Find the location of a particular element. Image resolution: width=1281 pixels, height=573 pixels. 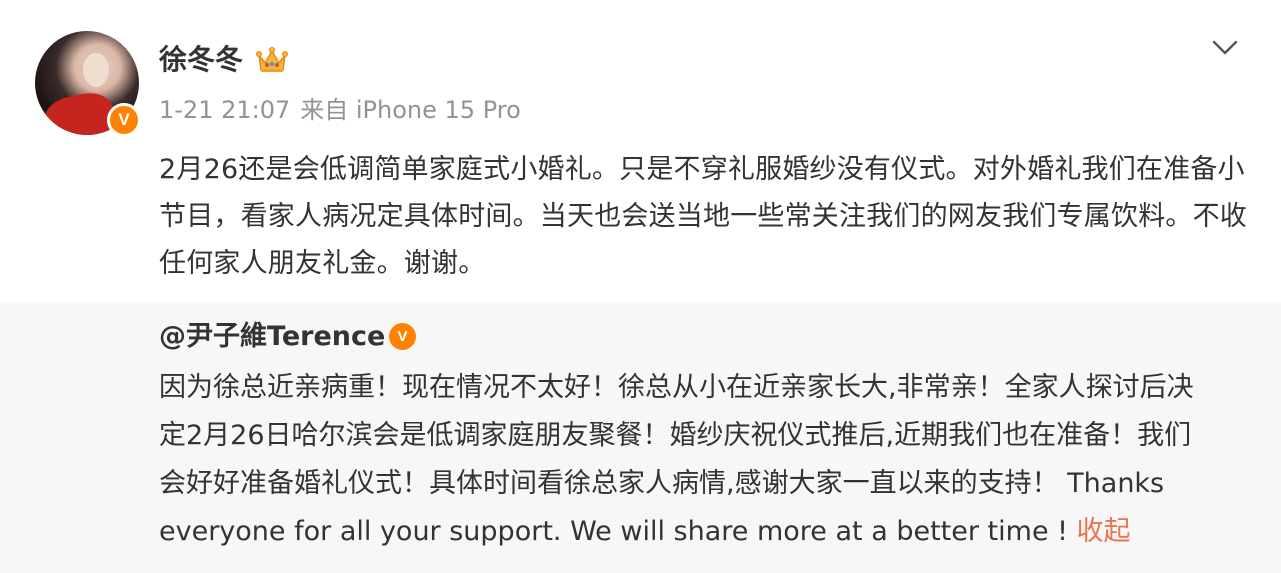

avatar: V is located at coordinates (88, 84).